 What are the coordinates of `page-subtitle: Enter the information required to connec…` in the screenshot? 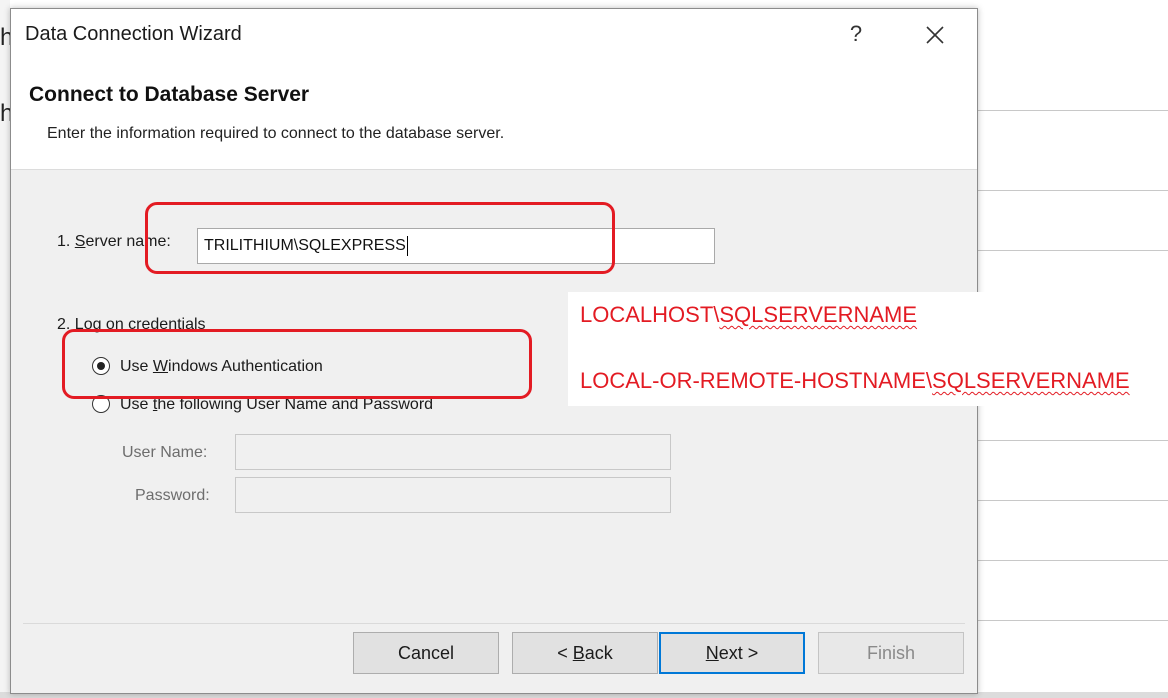 It's located at (276, 133).